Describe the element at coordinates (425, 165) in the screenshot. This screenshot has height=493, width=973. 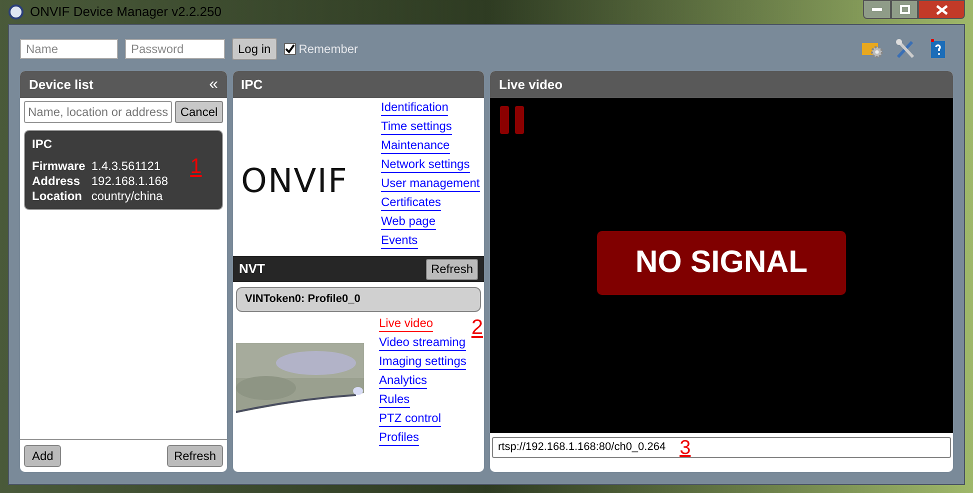
I see `nav-link: Network settings` at that location.